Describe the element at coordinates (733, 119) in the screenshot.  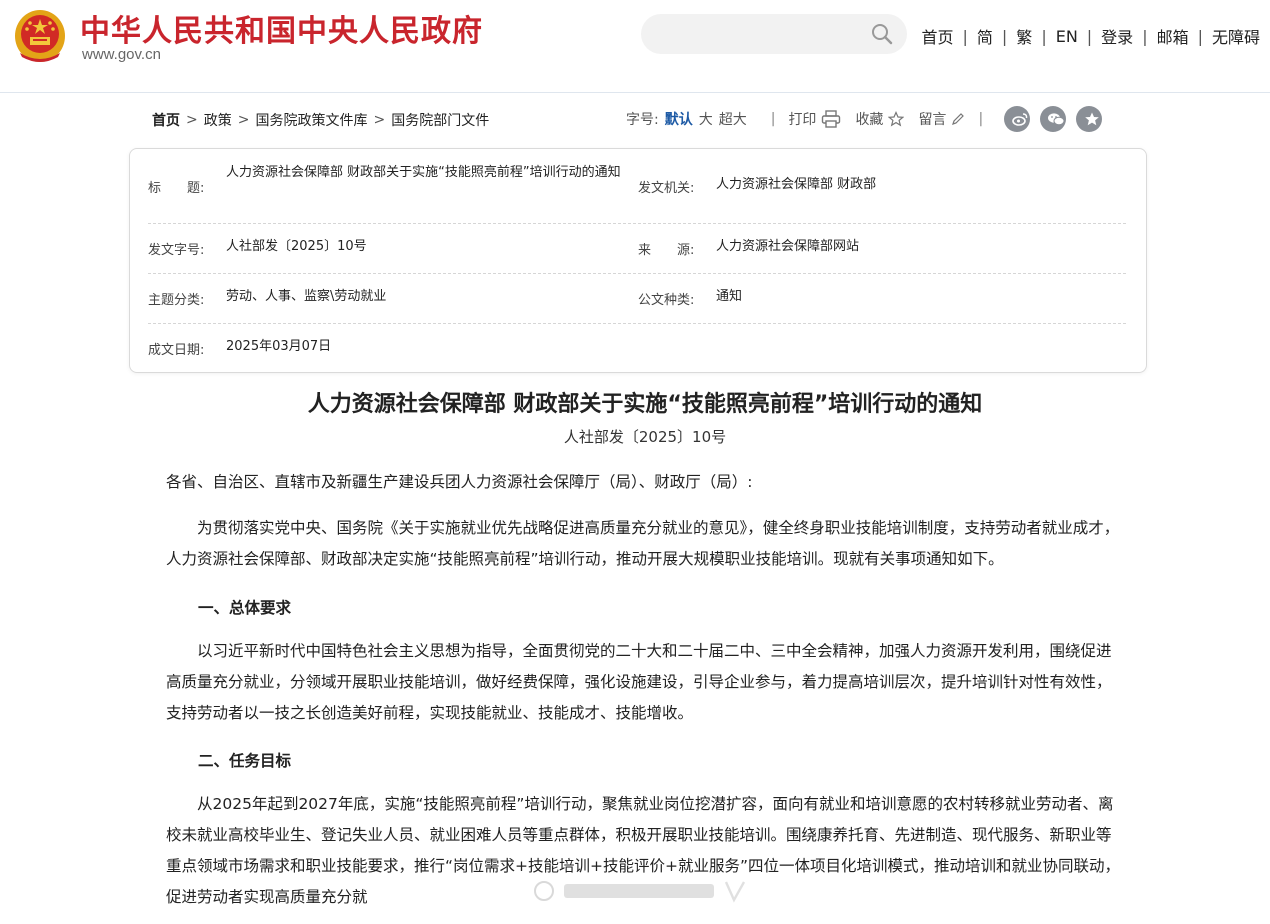
I see `font-size-xlarge: 超大` at that location.